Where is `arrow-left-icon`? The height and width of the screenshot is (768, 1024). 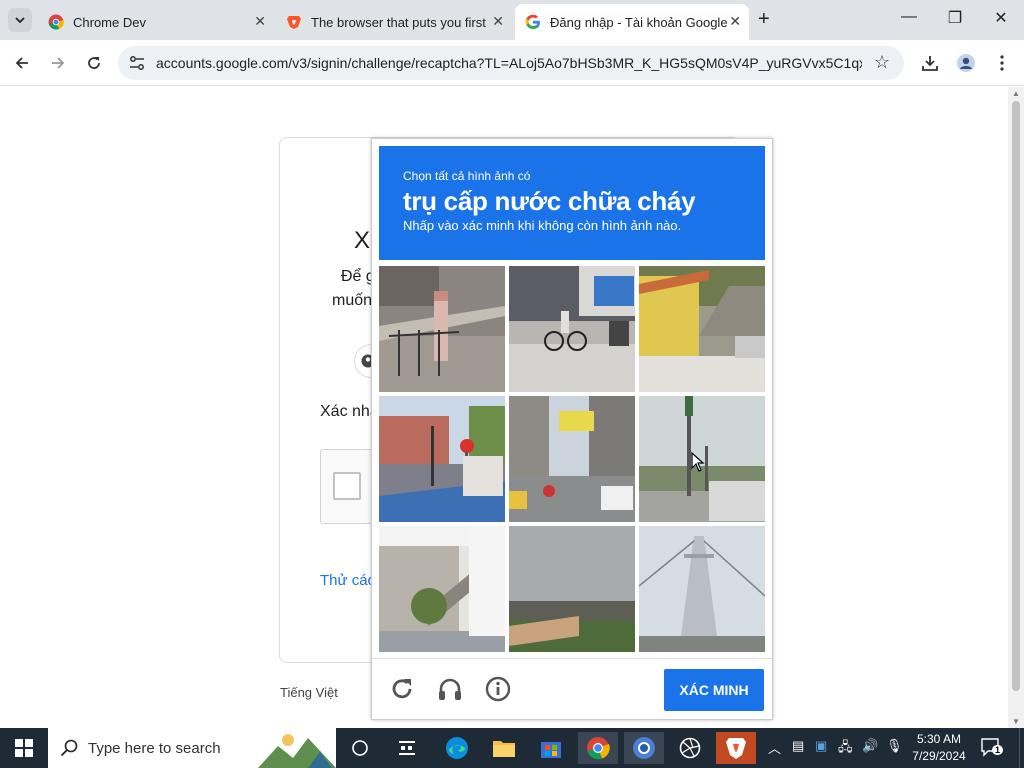 arrow-left-icon is located at coordinates (21, 63).